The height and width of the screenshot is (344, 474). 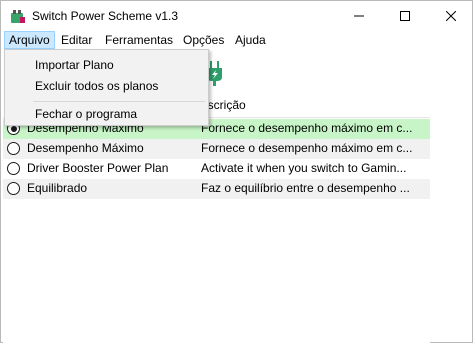 What do you see at coordinates (57, 188) in the screenshot?
I see `scheme-name: Equilibrado` at bounding box center [57, 188].